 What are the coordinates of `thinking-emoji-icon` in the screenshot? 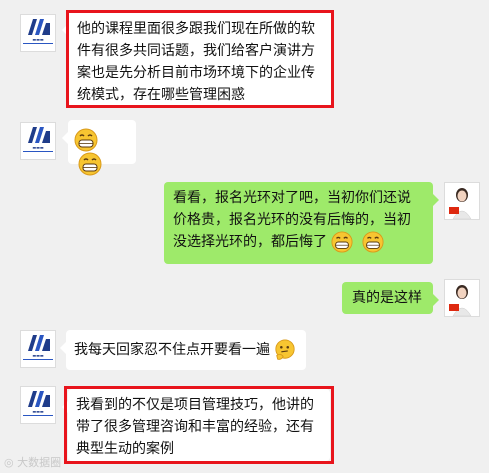 It's located at (285, 349).